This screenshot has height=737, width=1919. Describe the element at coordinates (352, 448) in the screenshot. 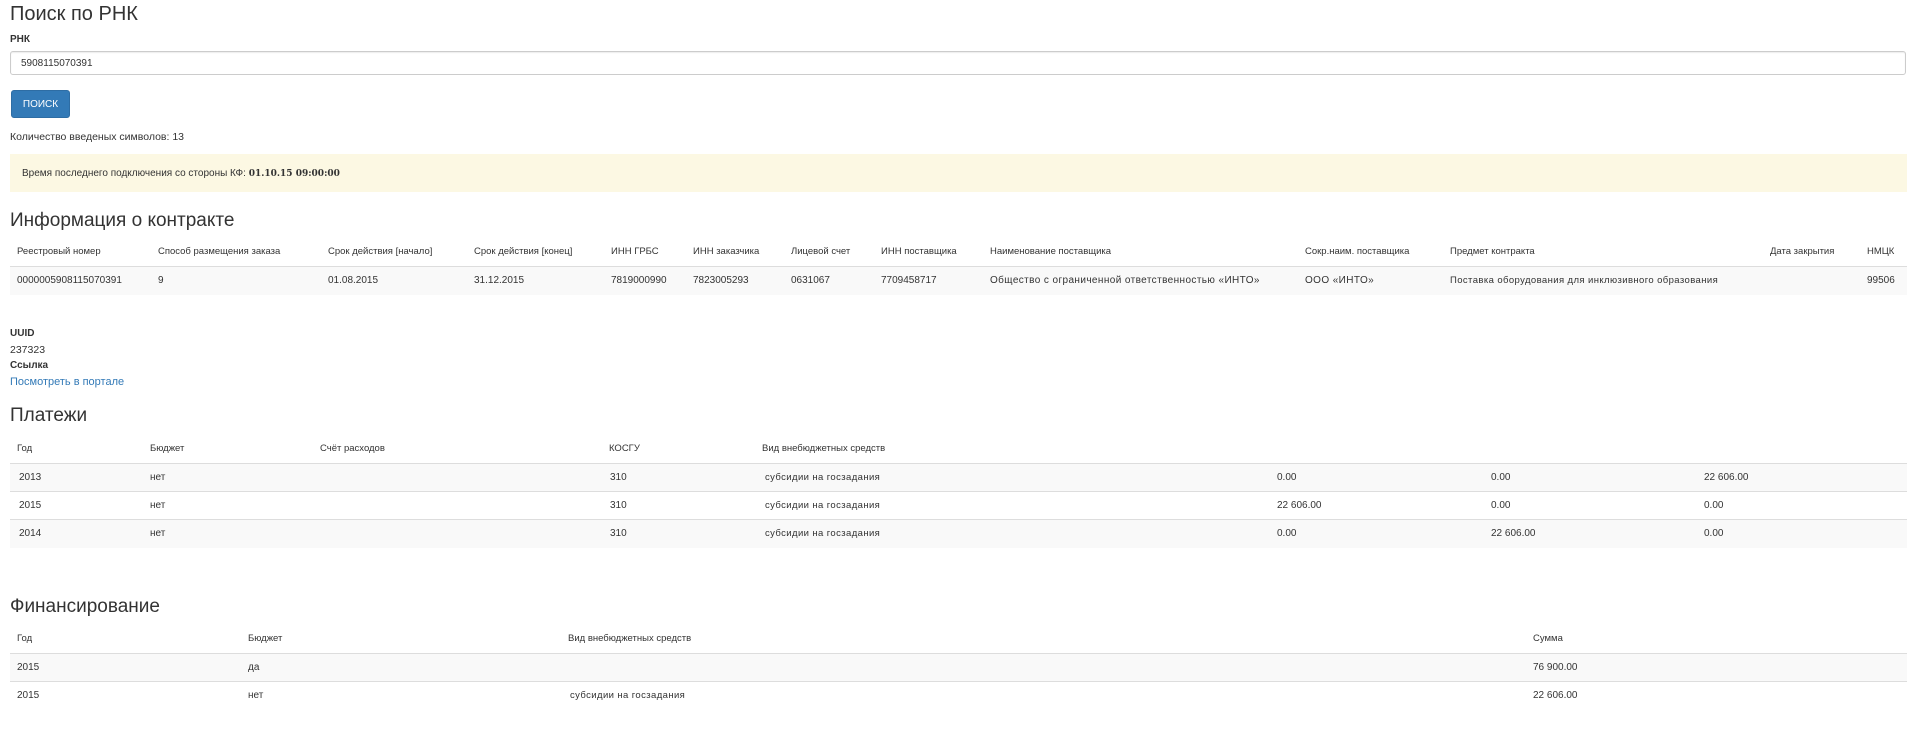

I see `col-header: Счёт расходов` at that location.